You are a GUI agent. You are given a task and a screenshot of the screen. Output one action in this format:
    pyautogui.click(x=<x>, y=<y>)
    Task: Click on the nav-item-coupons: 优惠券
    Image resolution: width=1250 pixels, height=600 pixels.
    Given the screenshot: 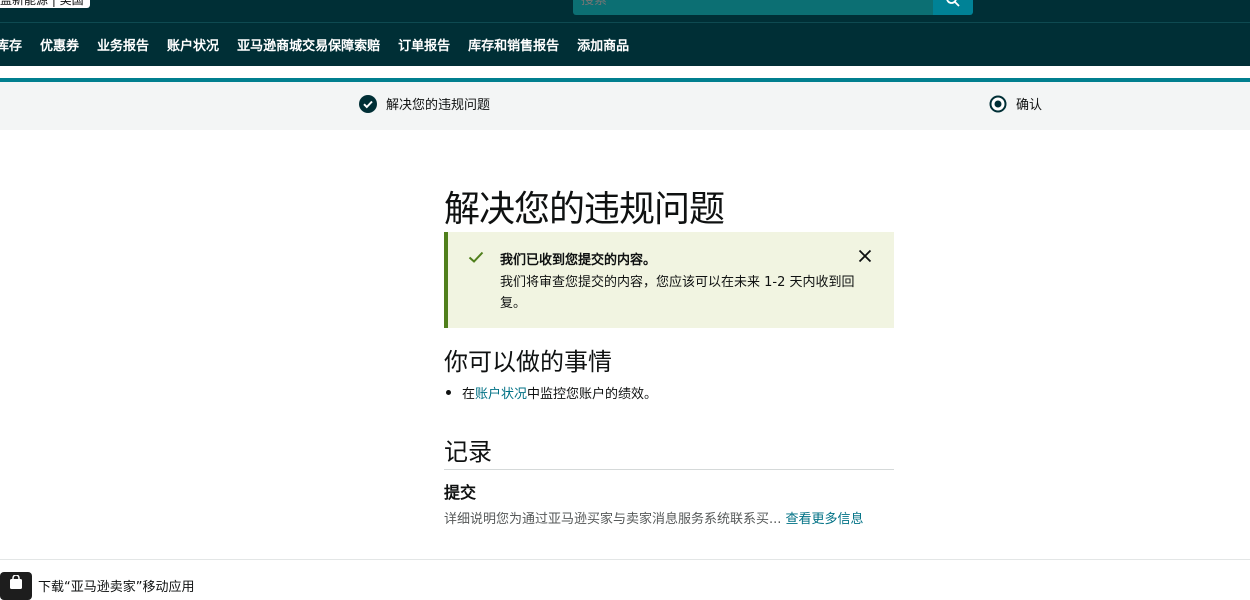 What is the action you would take?
    pyautogui.click(x=59, y=44)
    